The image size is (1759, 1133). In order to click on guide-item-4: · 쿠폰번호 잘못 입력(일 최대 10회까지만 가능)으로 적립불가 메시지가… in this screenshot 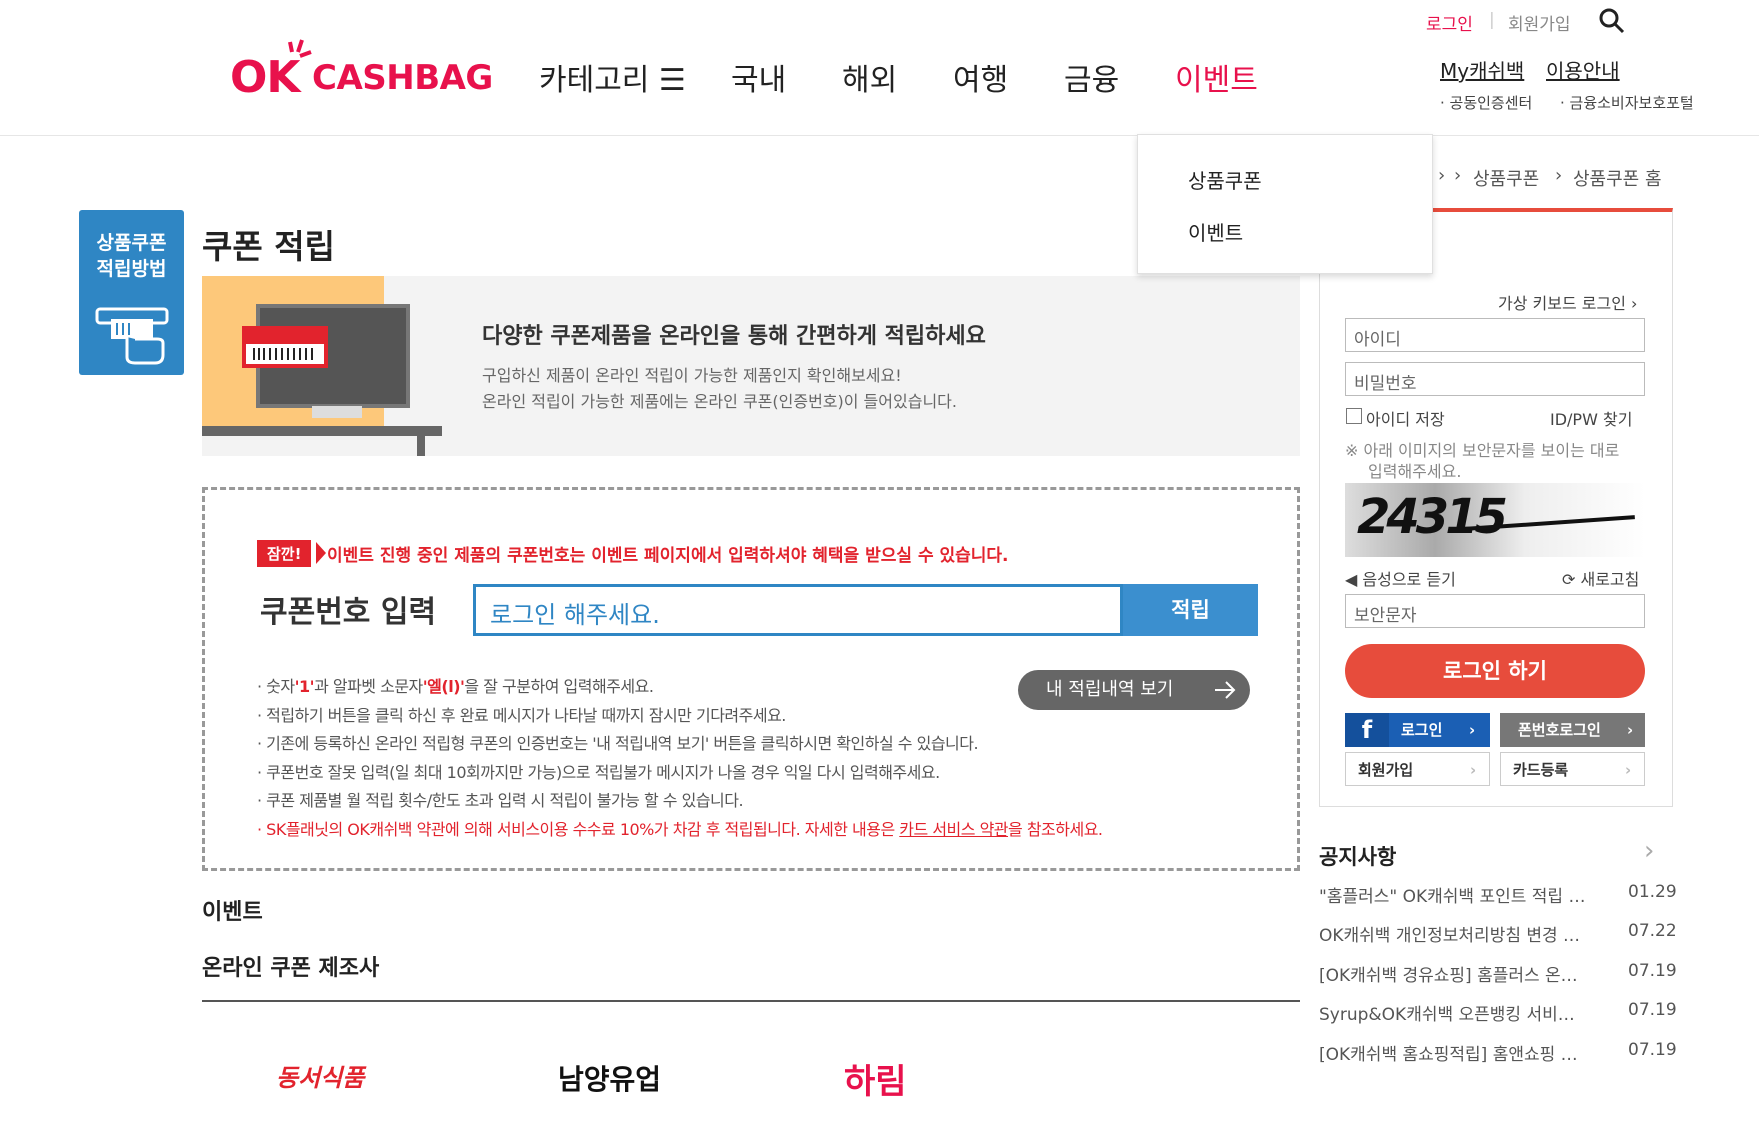, I will do `click(598, 772)`.